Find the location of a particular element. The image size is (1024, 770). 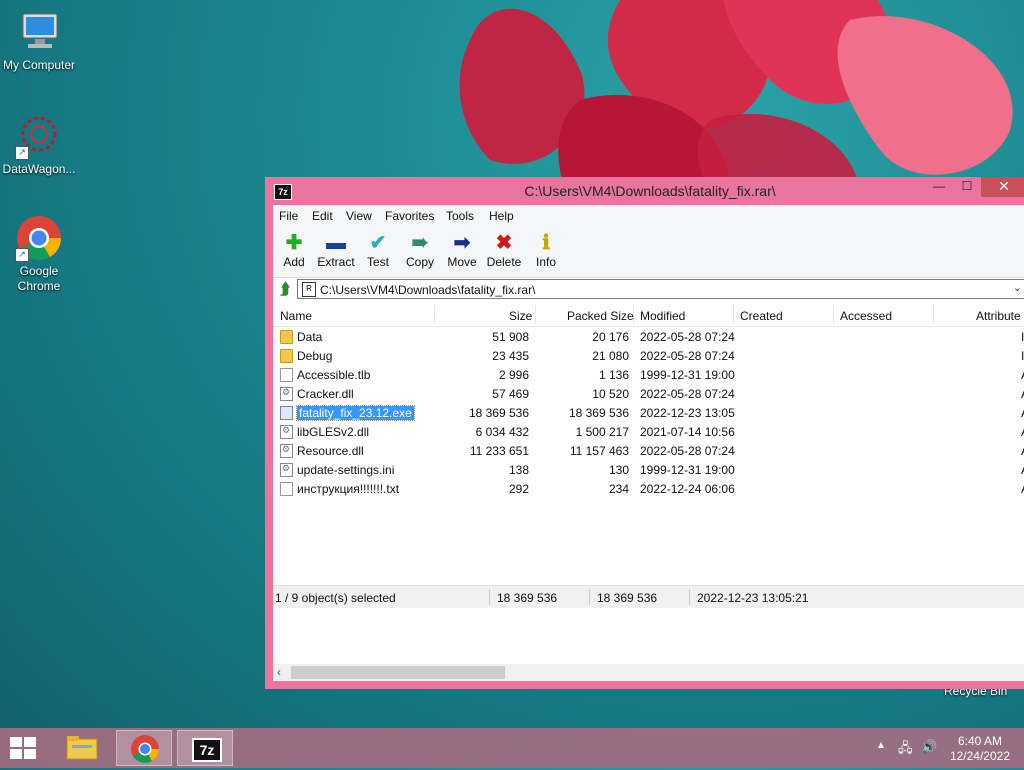

row-packed-size: 1 136 is located at coordinates (613, 375).